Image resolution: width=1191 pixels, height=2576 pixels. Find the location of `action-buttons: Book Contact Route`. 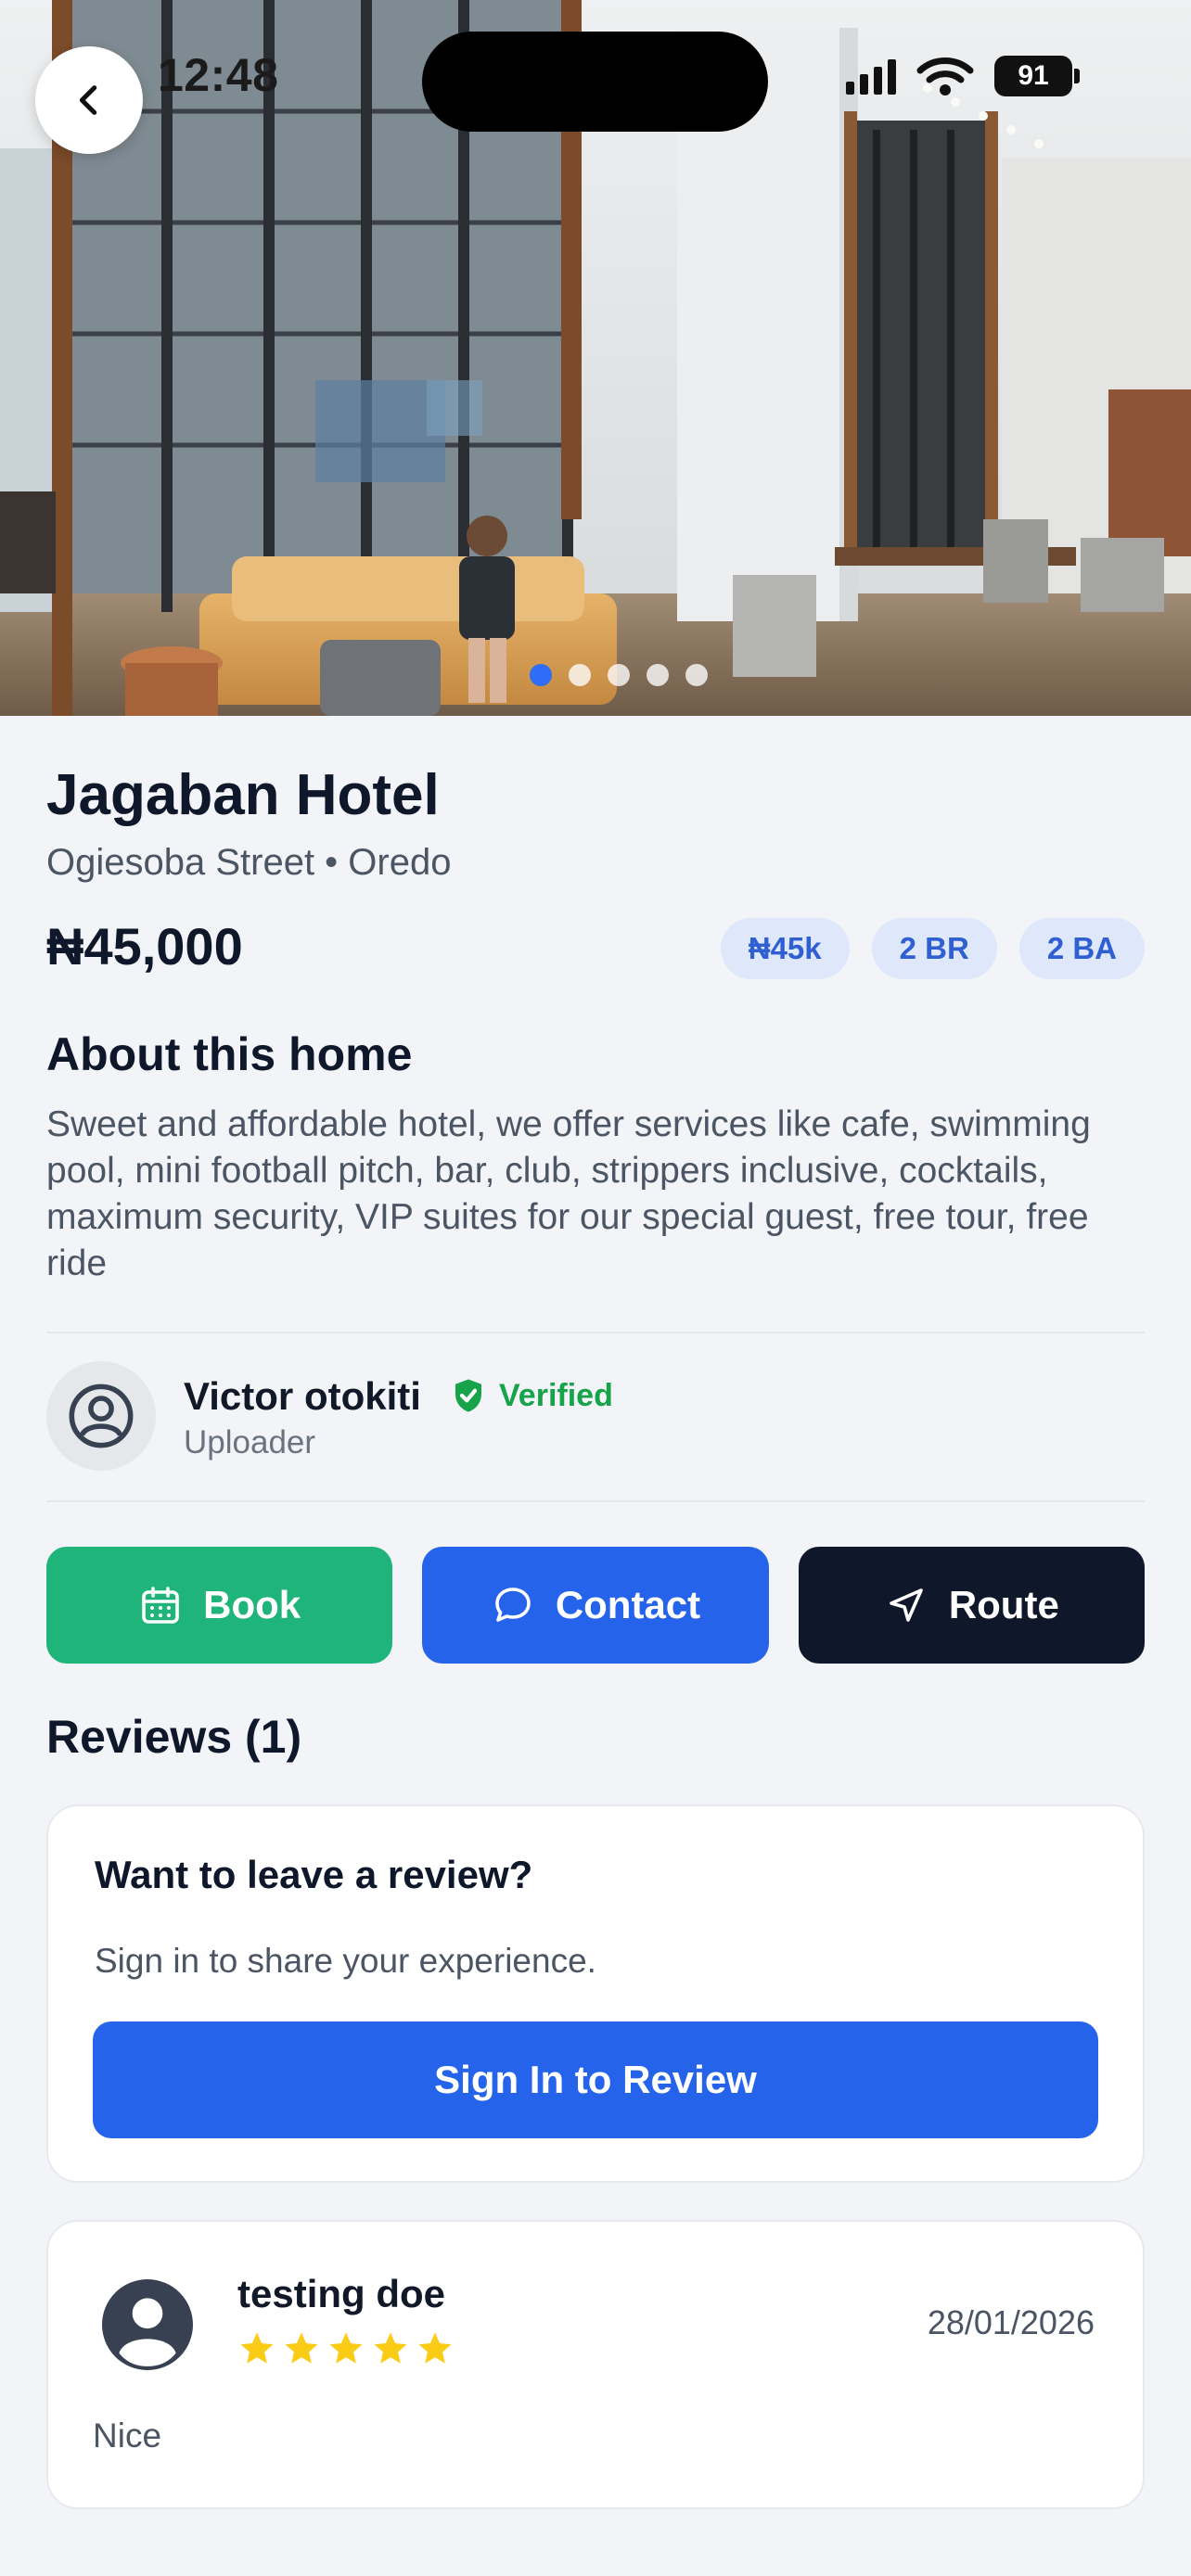

action-buttons: Book Contact Route is located at coordinates (595, 1605).